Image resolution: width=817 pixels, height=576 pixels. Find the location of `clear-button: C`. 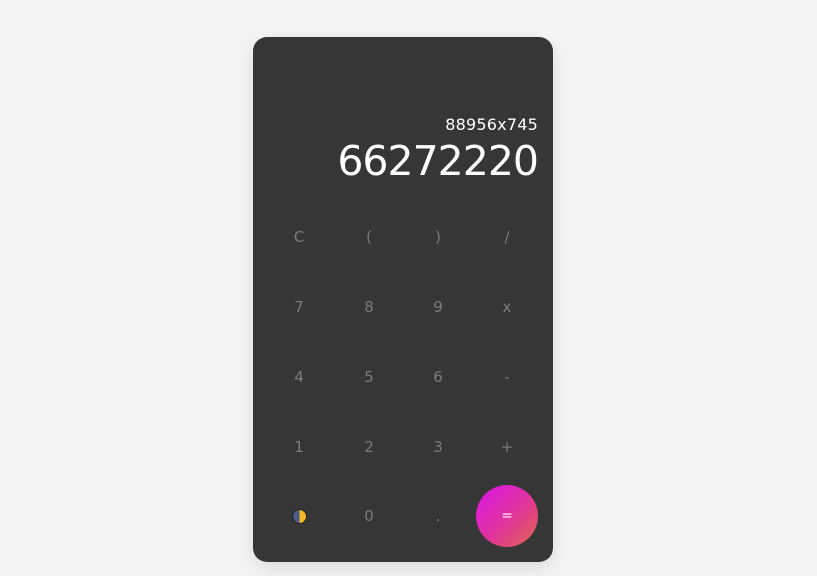

clear-button: C is located at coordinates (299, 237).